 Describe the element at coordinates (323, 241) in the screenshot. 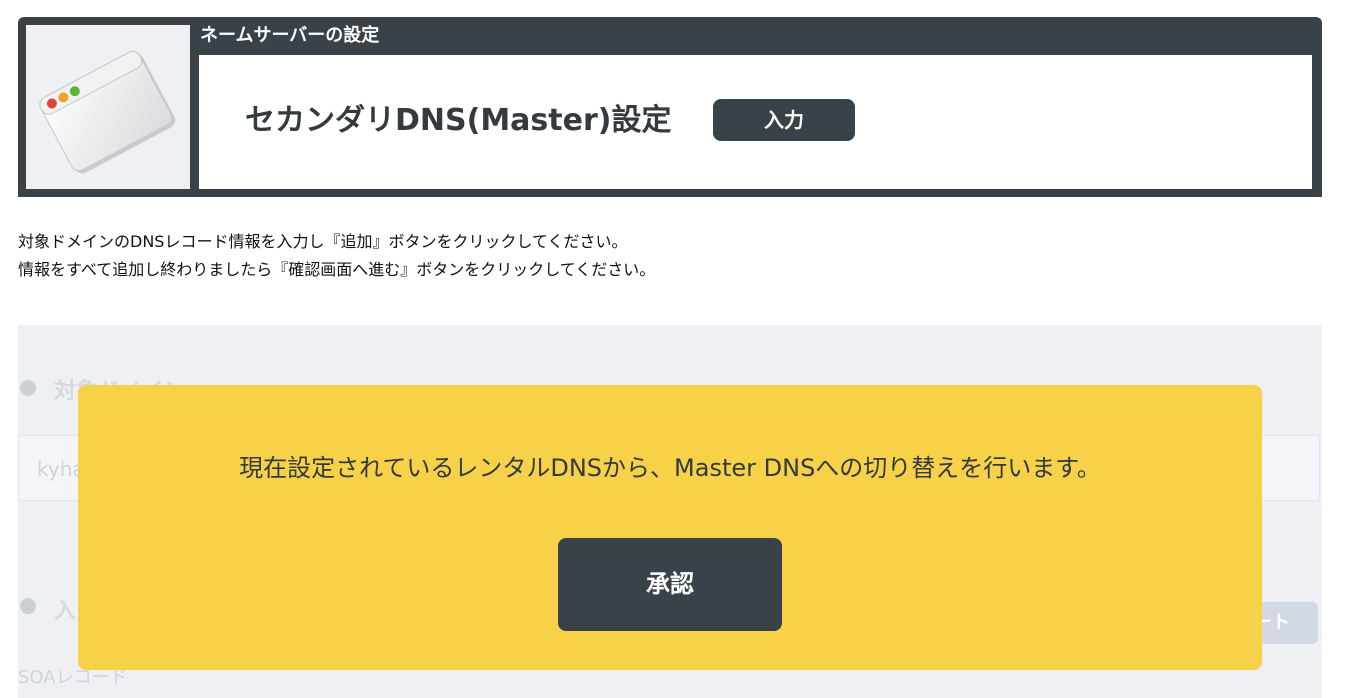

I see `instruction-line-1: 対象ドメインのDNSレコード情報を入力し『追加』ボタンをクリックしてください。` at that location.